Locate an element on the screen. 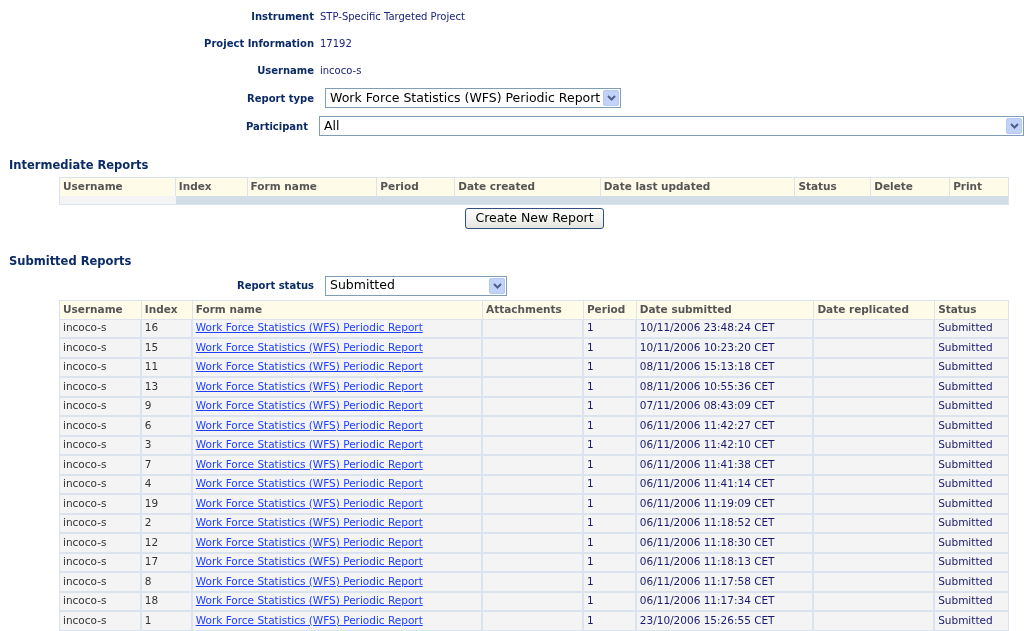 This screenshot has width=1024, height=631. table-cell: 08/11/2006 10:55:36 CET is located at coordinates (725, 387).